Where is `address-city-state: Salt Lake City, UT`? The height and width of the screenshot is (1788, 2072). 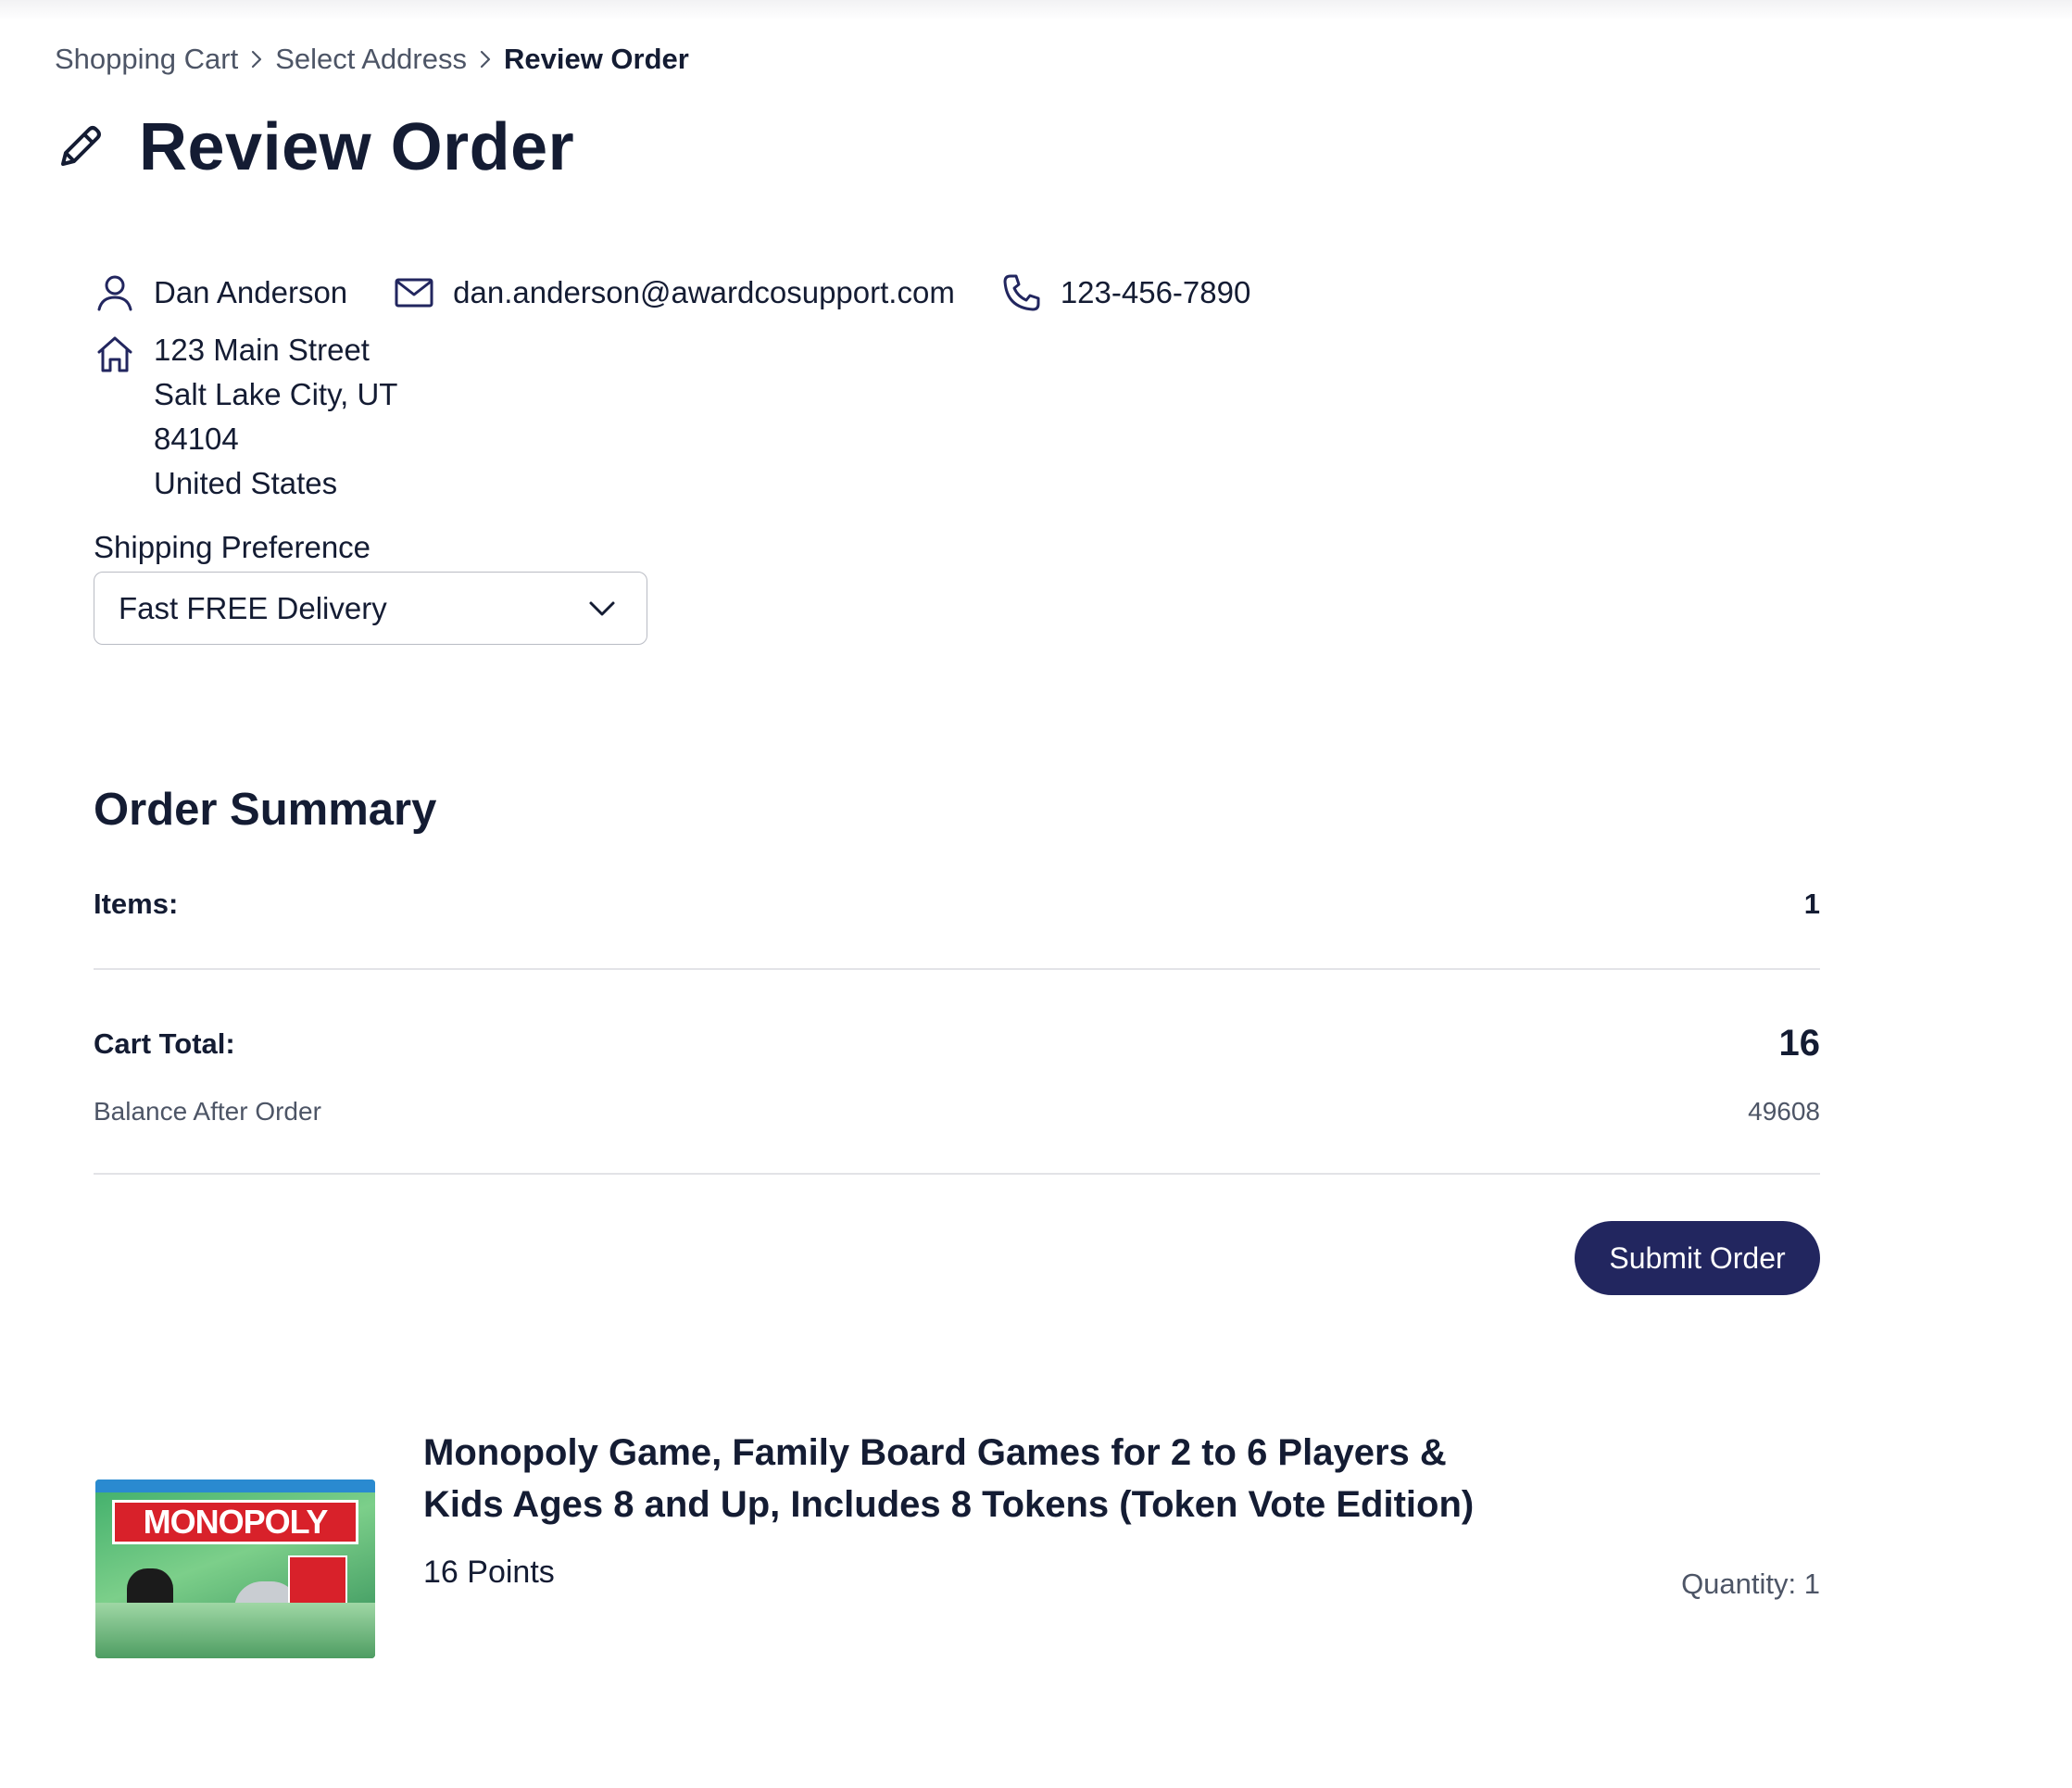 address-city-state: Salt Lake City, UT is located at coordinates (276, 394).